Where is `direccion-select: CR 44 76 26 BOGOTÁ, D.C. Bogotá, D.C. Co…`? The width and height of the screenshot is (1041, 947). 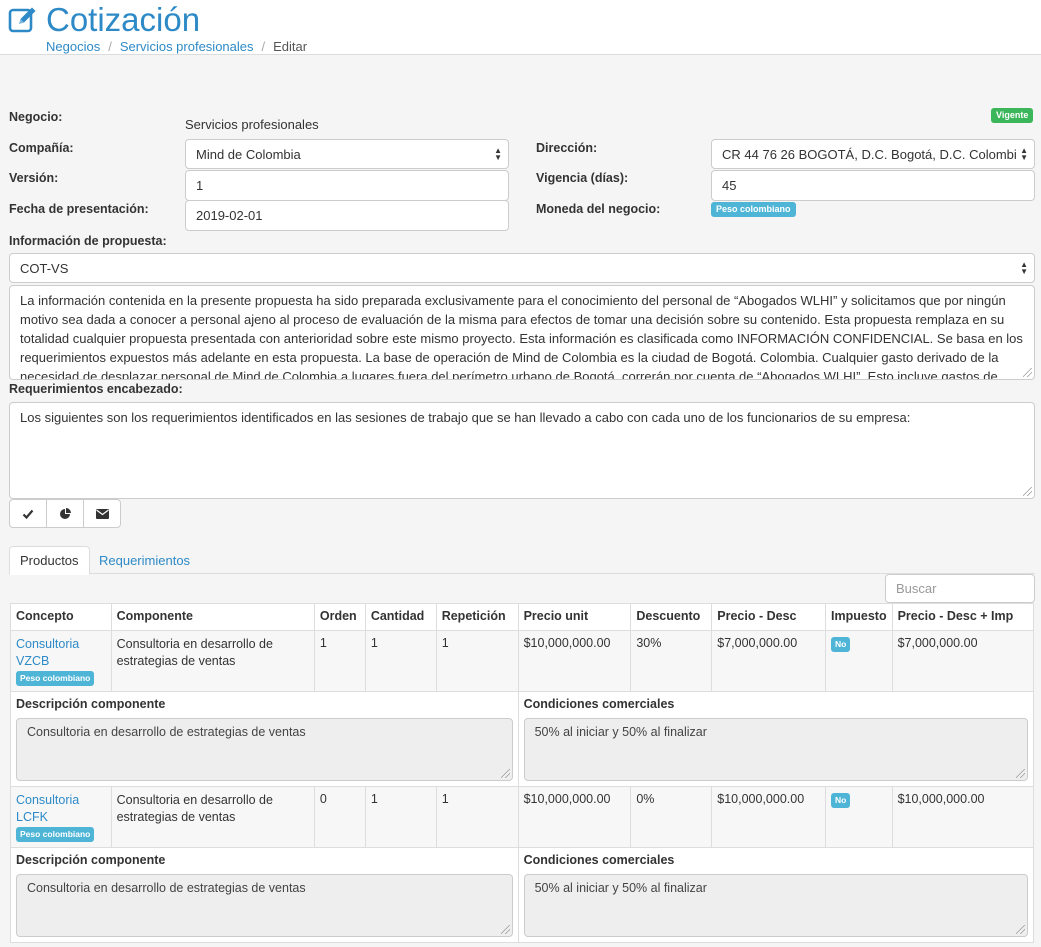
direccion-select: CR 44 76 26 BOGOTÁ, D.C. Bogotá, D.C. Co… is located at coordinates (873, 154).